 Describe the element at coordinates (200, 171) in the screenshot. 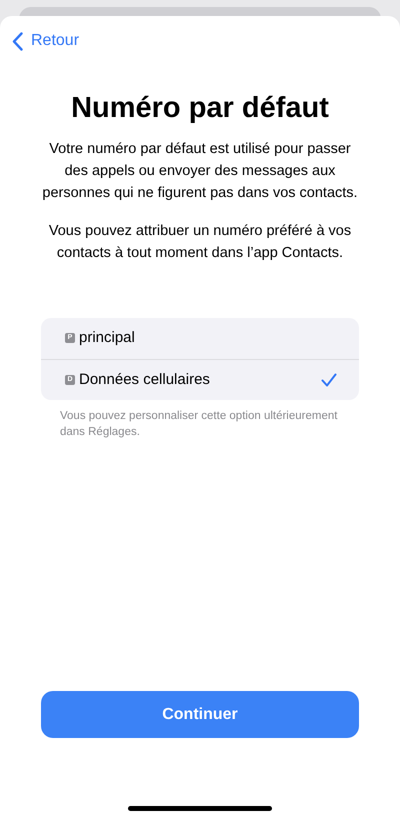

I see `description-text: Votre numéro par défaut est utilisé pour passer des appels ou envoyer des messages aux personnes qui ne figurent pas dans vos contacts.` at that location.